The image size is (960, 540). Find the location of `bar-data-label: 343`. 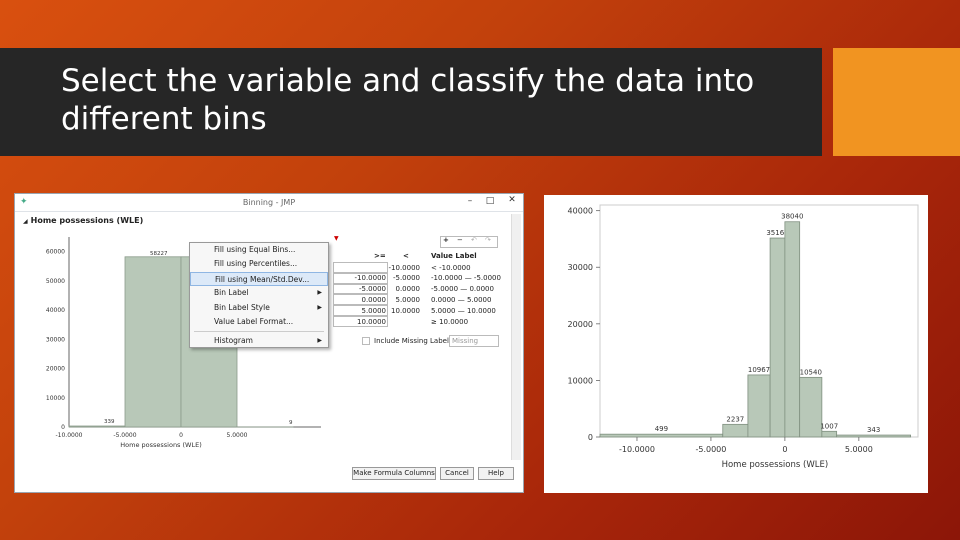

bar-data-label: 343 is located at coordinates (873, 430).